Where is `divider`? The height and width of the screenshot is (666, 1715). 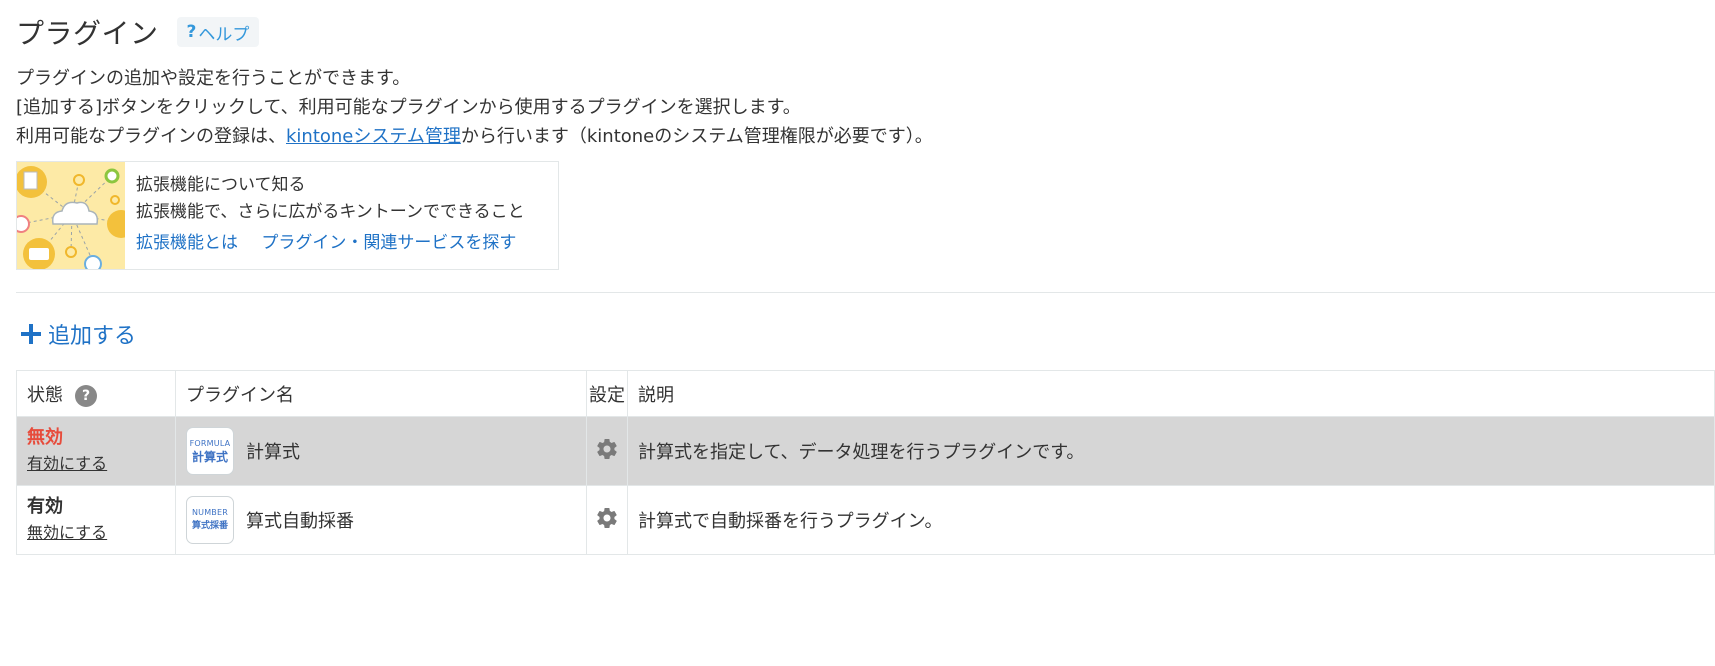 divider is located at coordinates (865, 292).